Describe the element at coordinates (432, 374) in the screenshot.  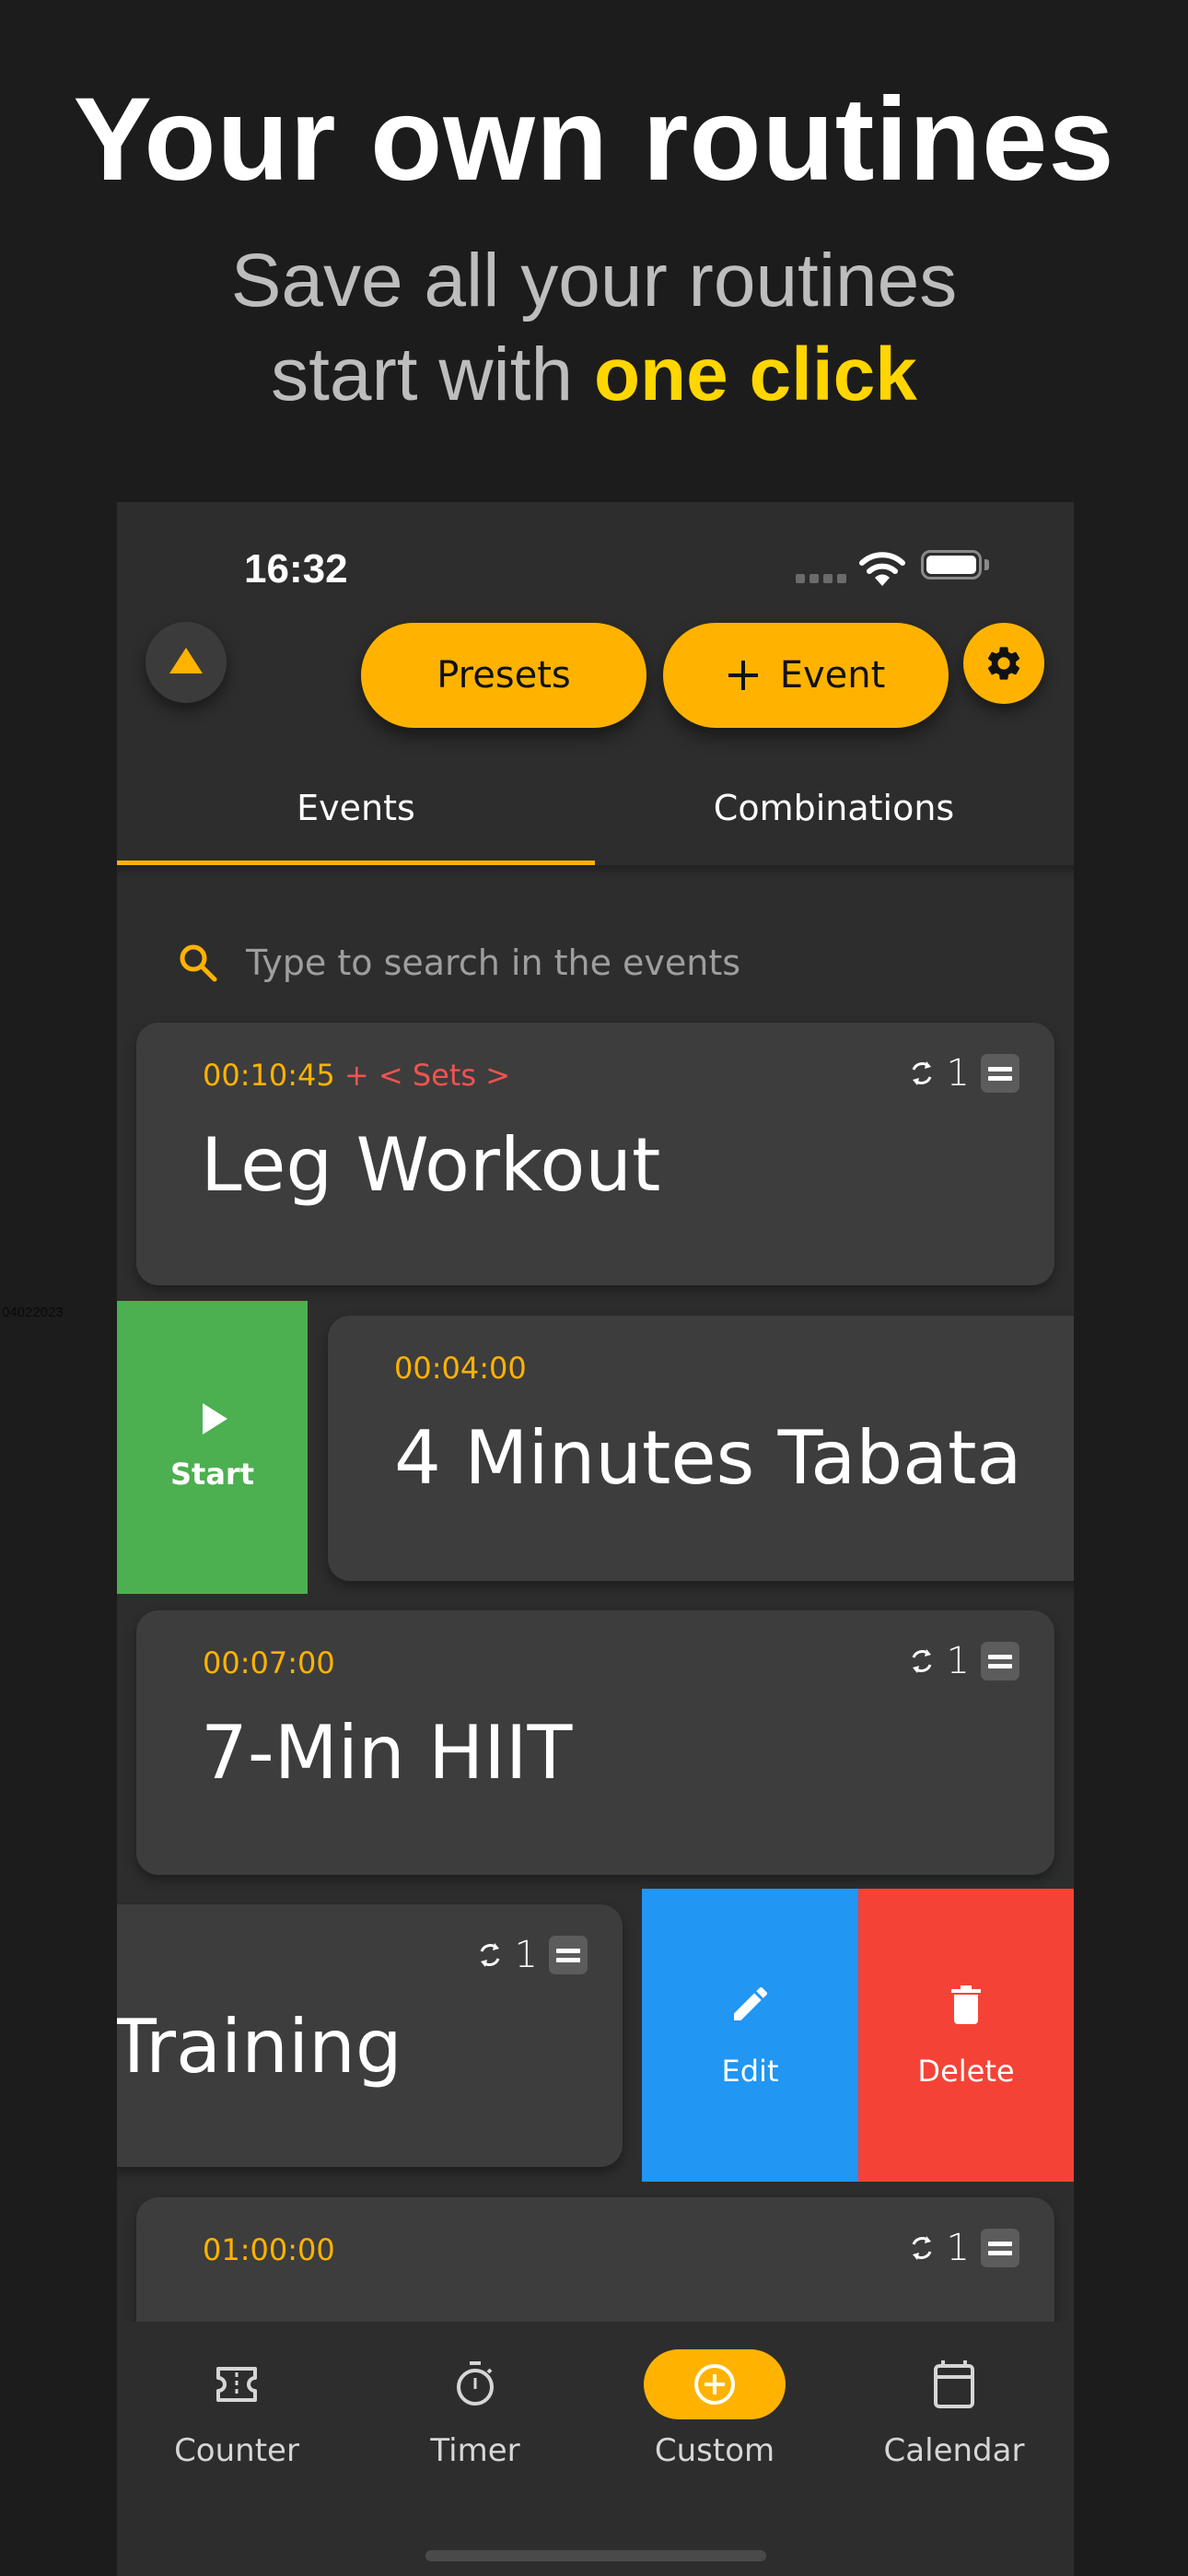
I see `promo-subtitle-prefix: start with` at that location.